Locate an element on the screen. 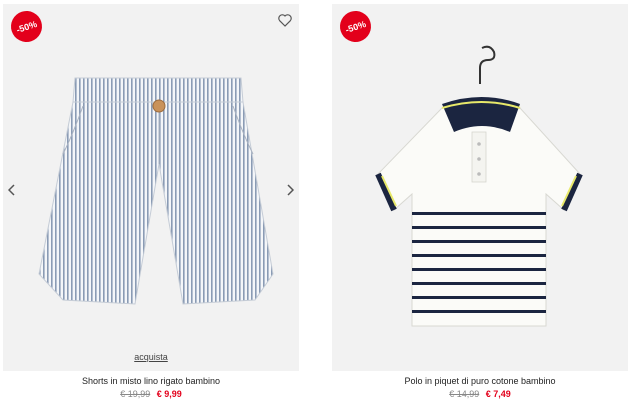 The image size is (640, 408). product-name: Polo in piquet di puro cotone bambino is located at coordinates (480, 381).